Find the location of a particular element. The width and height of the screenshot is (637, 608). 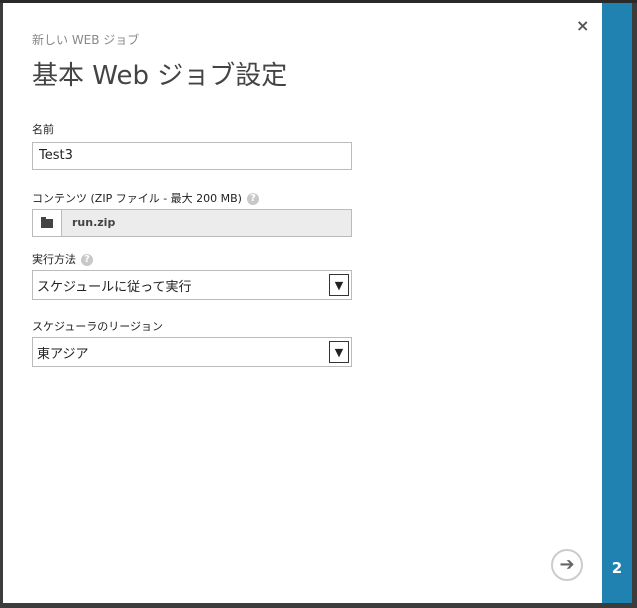

run-method-select: スケジュールに従って実行 ▼ is located at coordinates (192, 285).